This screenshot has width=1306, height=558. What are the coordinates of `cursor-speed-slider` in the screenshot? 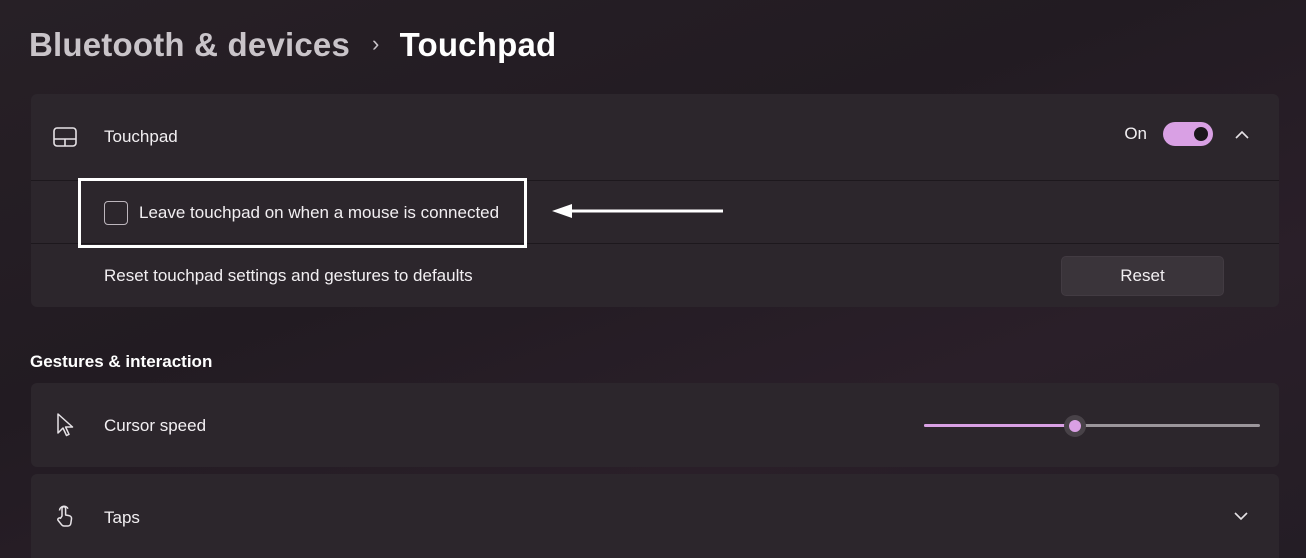 It's located at (1092, 426).